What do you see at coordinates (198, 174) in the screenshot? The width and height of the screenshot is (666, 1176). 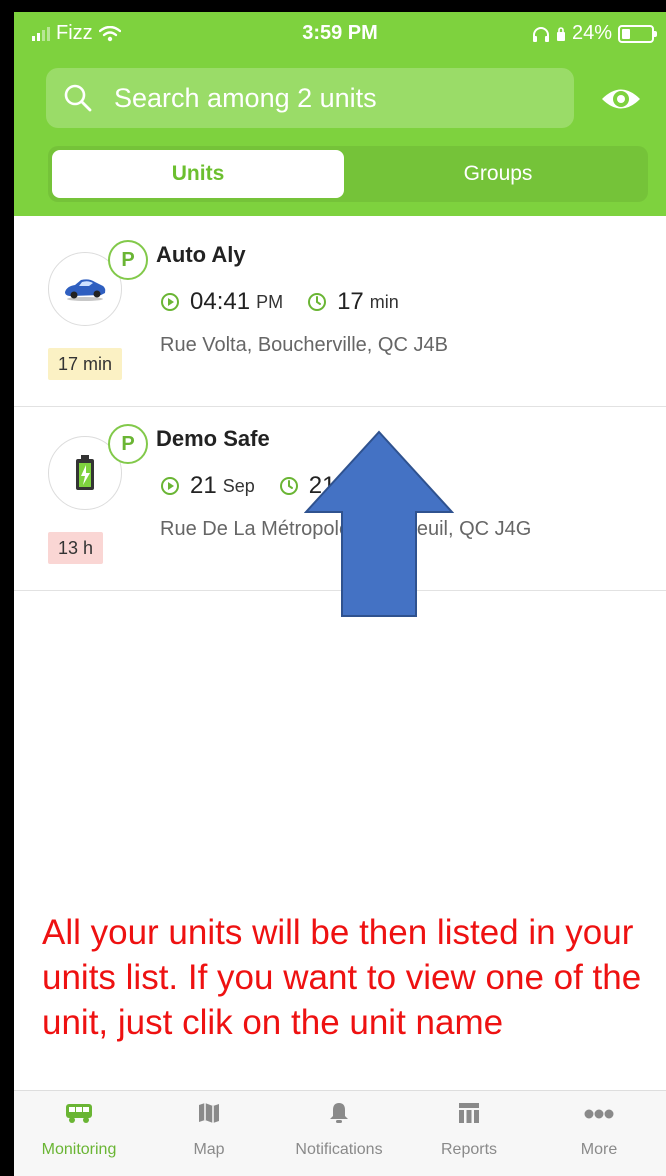 I see `tab-units: Units` at bounding box center [198, 174].